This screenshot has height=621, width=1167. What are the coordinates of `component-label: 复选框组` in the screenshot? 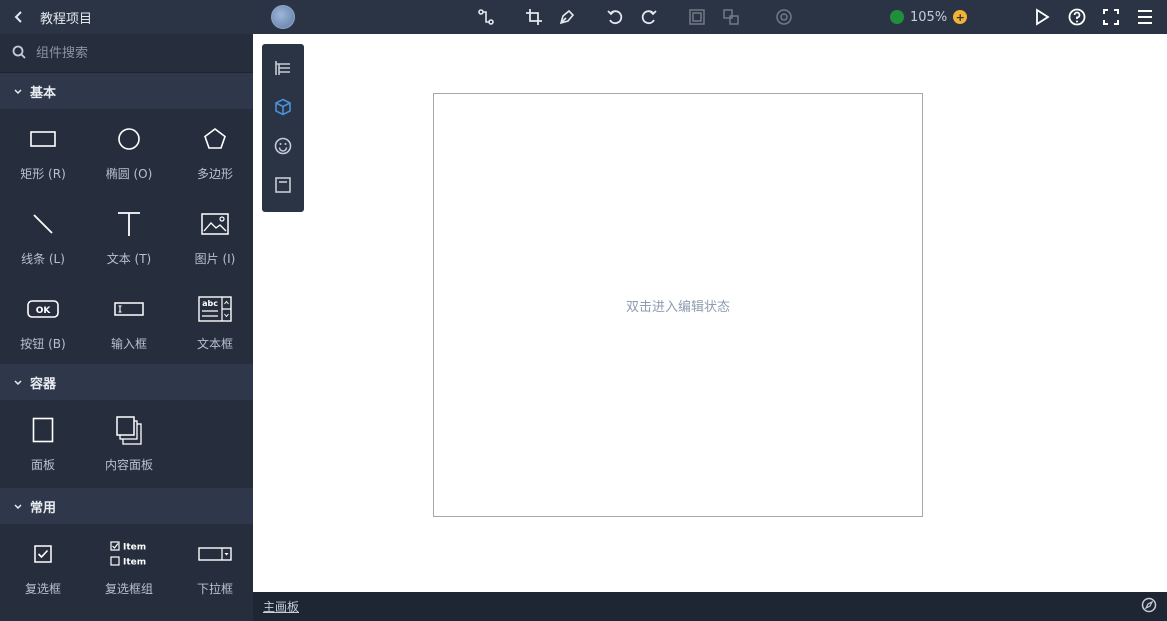 It's located at (128, 589).